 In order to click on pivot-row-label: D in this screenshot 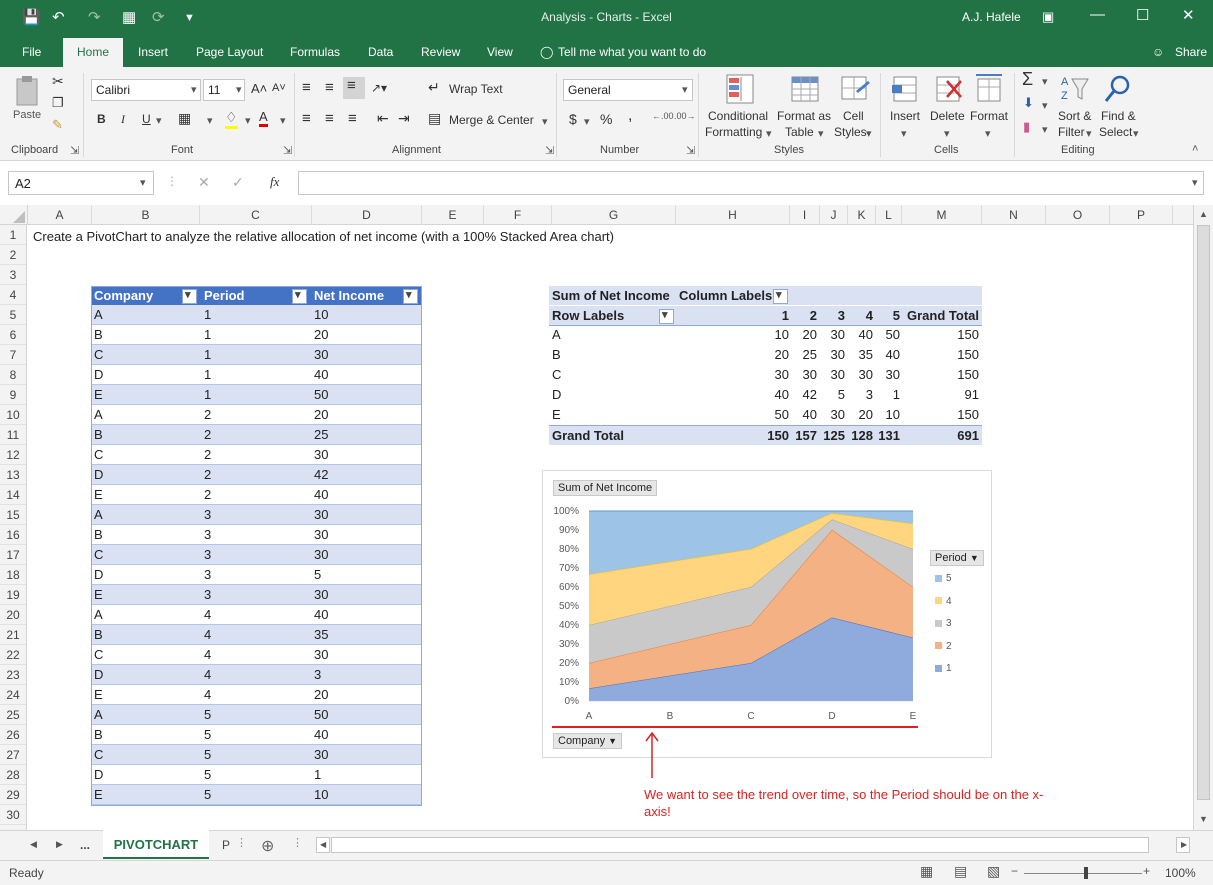, I will do `click(599, 395)`.